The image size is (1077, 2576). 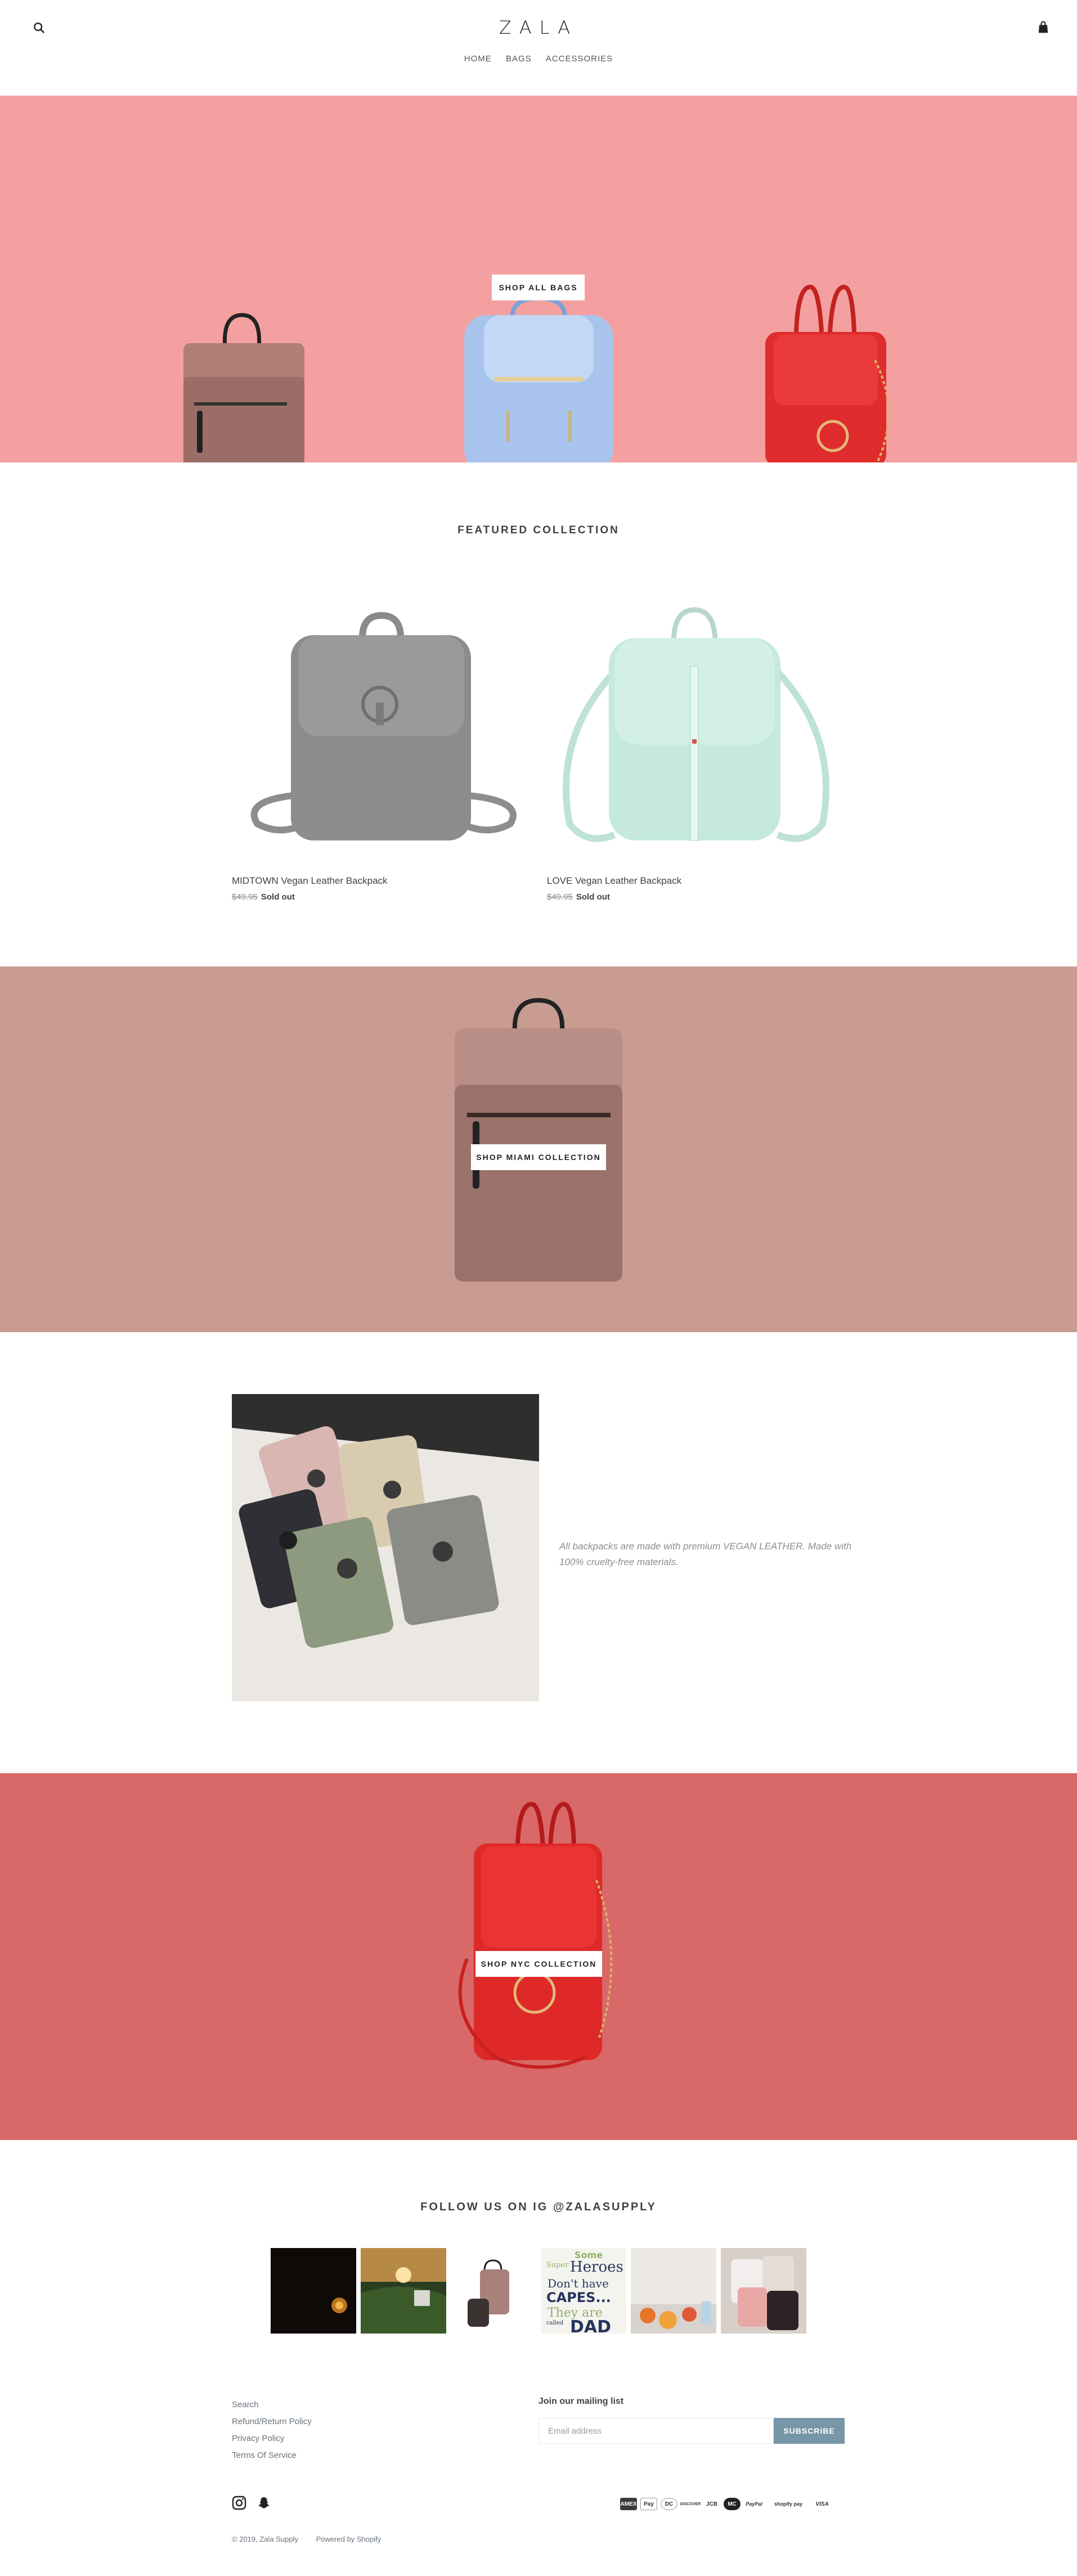 What do you see at coordinates (349, 2539) in the screenshot?
I see `powered-by-shopify-link: Powered by Shopify` at bounding box center [349, 2539].